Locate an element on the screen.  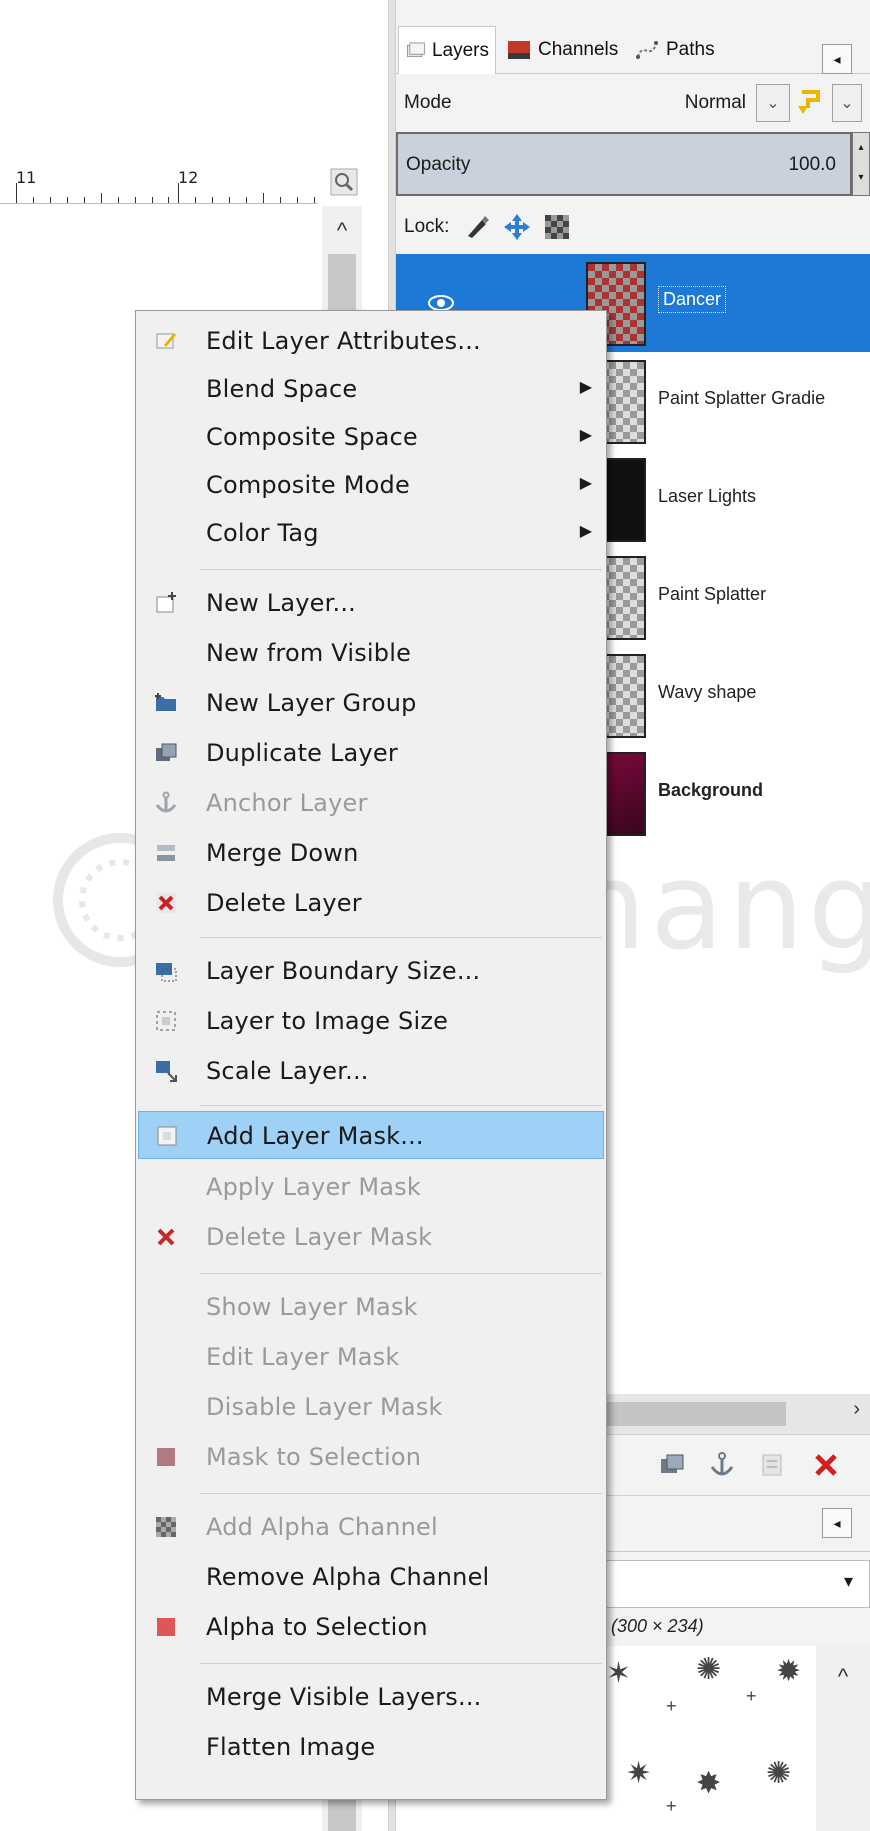
menu-item-new-layer-group: New Layer Group is located at coordinates (371, 703).